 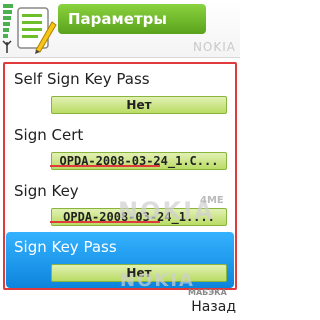 What do you see at coordinates (157, 280) in the screenshot?
I see `watermark-bottom: NOKIA` at bounding box center [157, 280].